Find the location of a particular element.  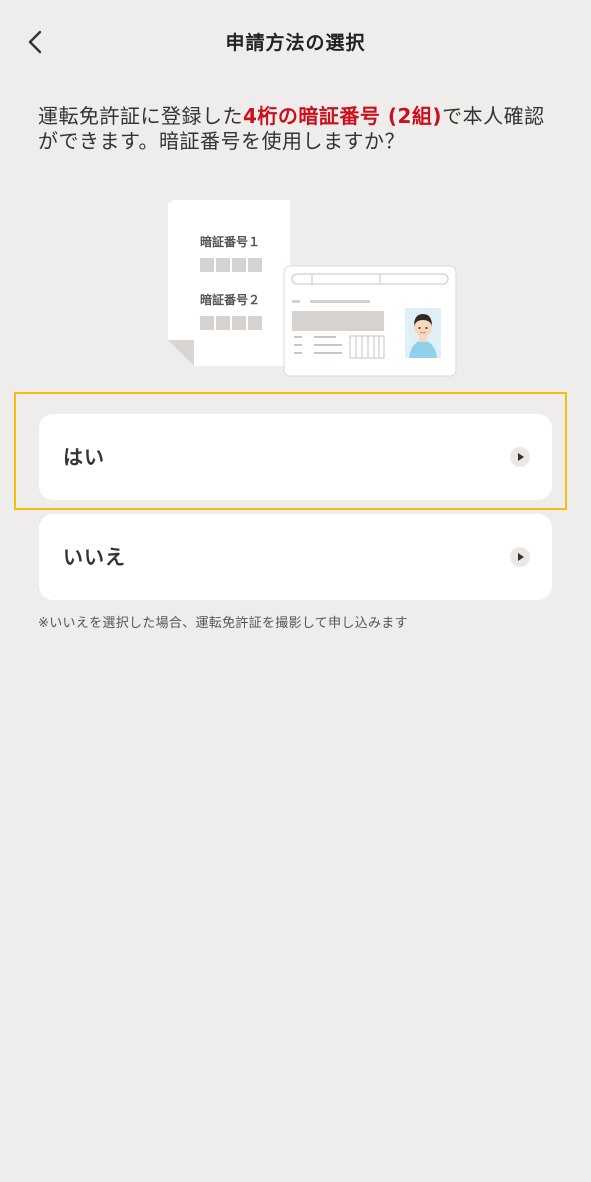

app-header: 申請方法の選択 is located at coordinates (295, 41).